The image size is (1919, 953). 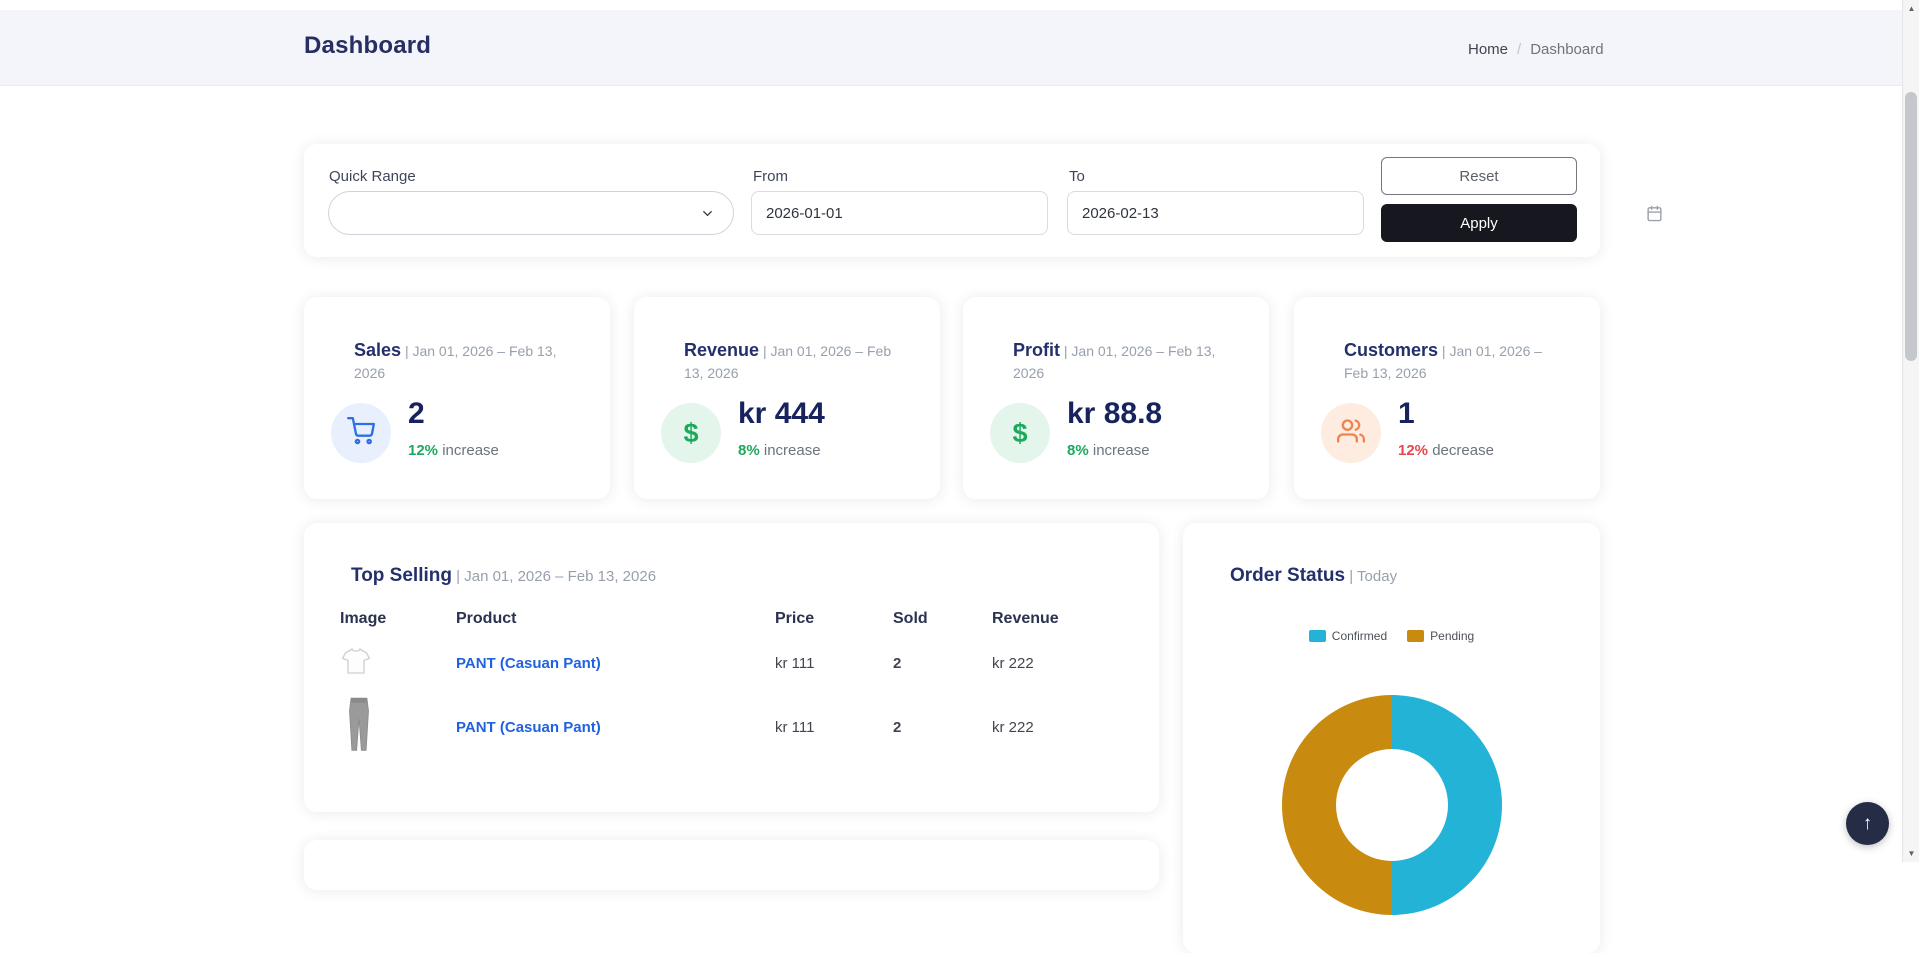 I want to click on stat-title: Sales | Jan 01, 2026 – Feb 13, 2026, so click(x=455, y=361).